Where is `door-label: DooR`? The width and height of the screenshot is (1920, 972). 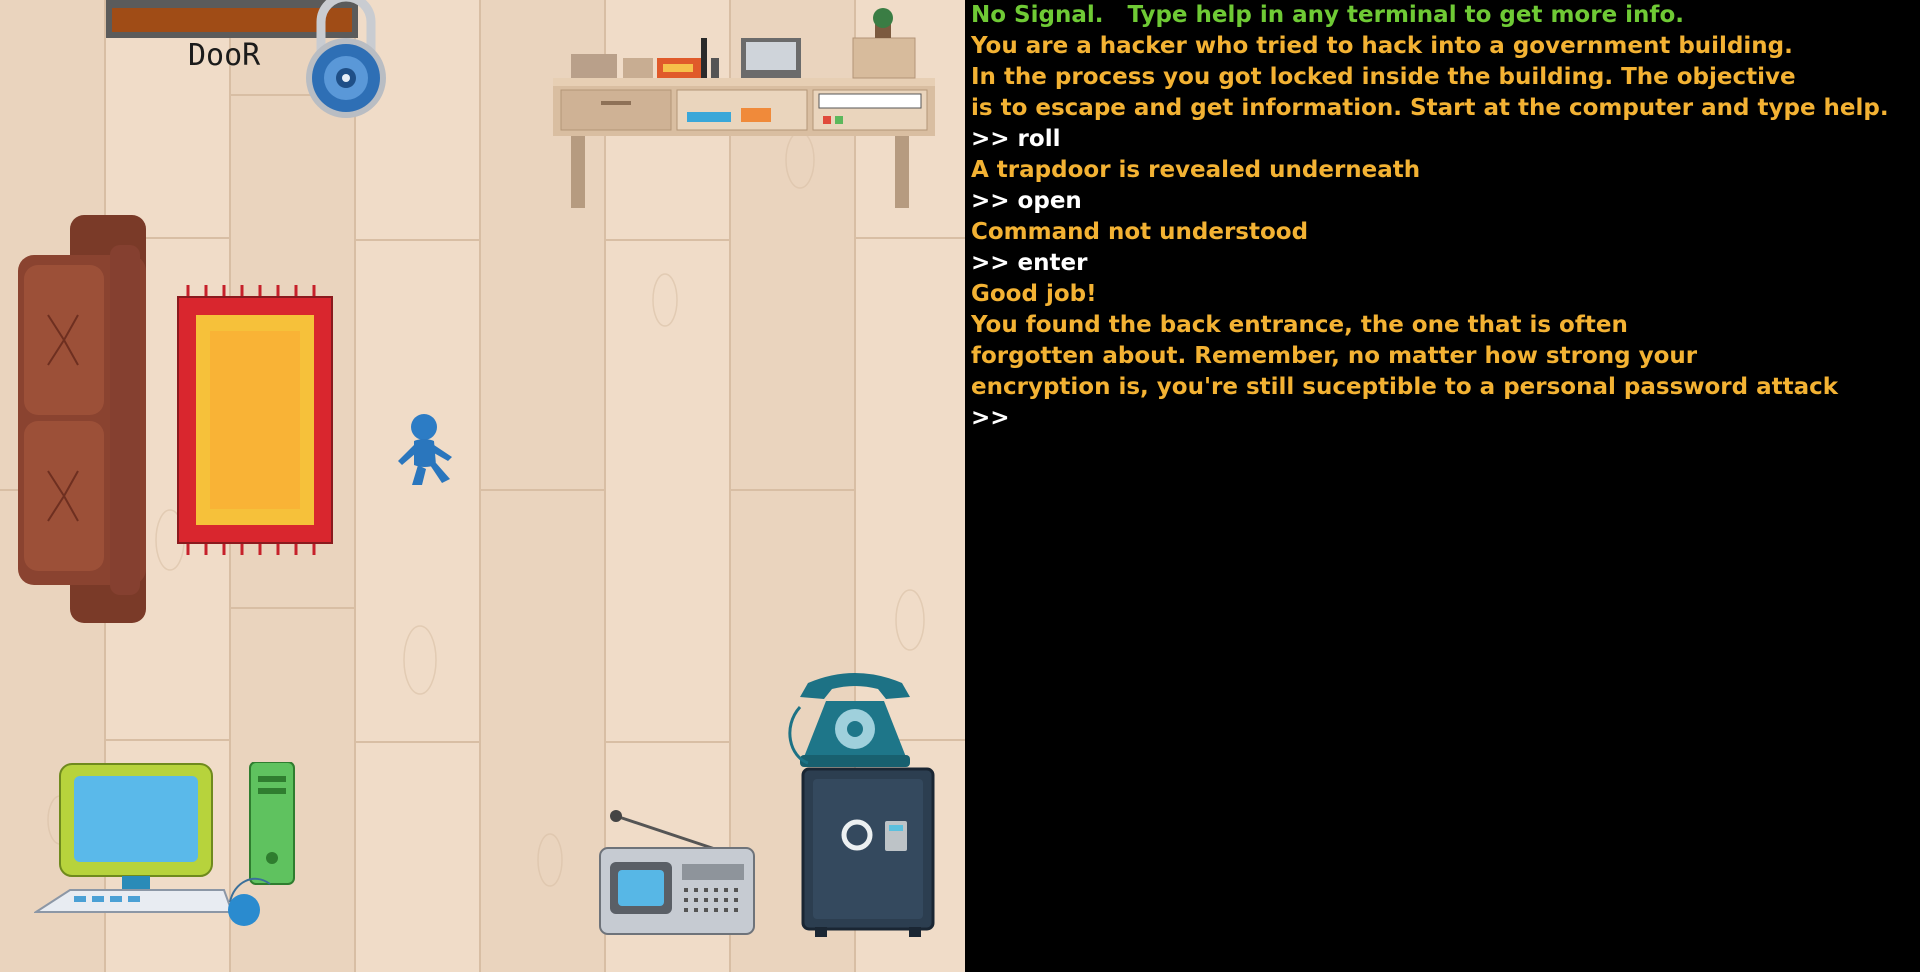 door-label: DooR is located at coordinates (224, 55).